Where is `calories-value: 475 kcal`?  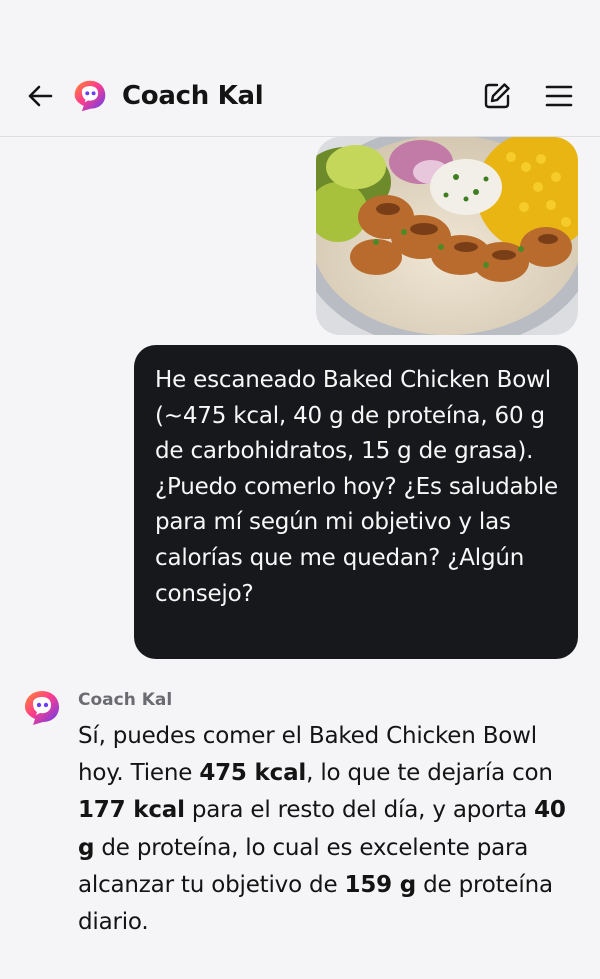 calories-value: 475 kcal is located at coordinates (253, 773).